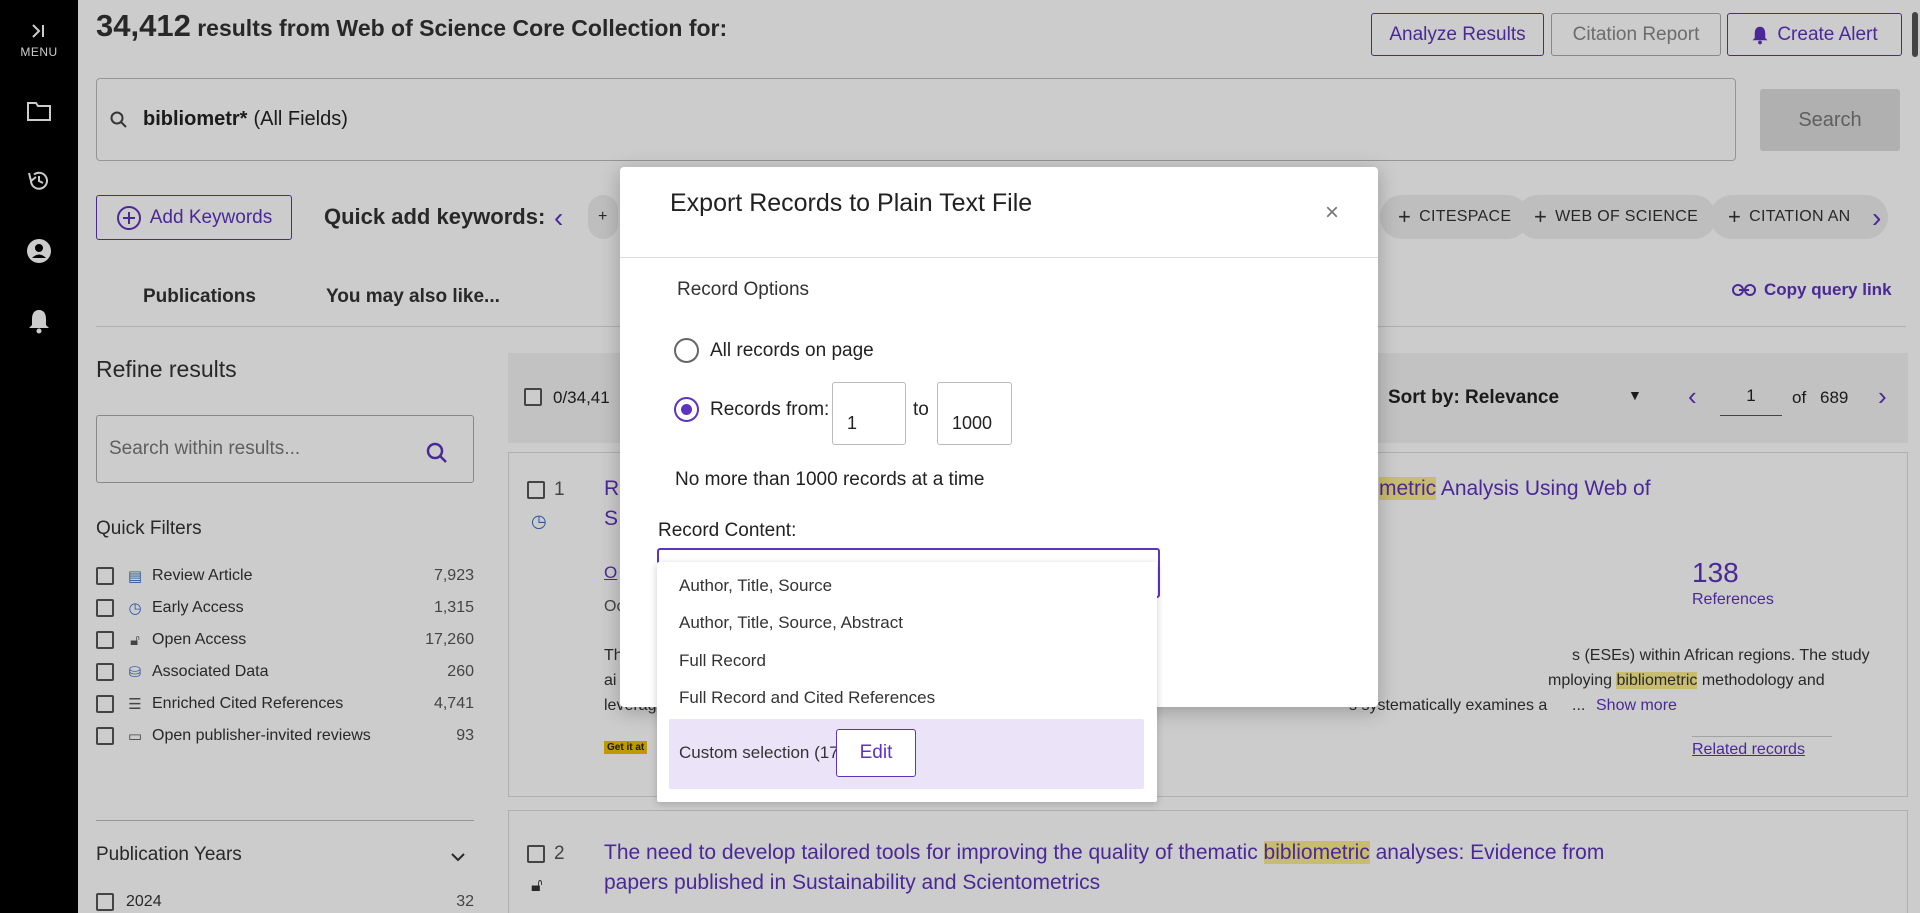  What do you see at coordinates (762, 752) in the screenshot?
I see `custom-selection-label: Custom selection (17)` at bounding box center [762, 752].